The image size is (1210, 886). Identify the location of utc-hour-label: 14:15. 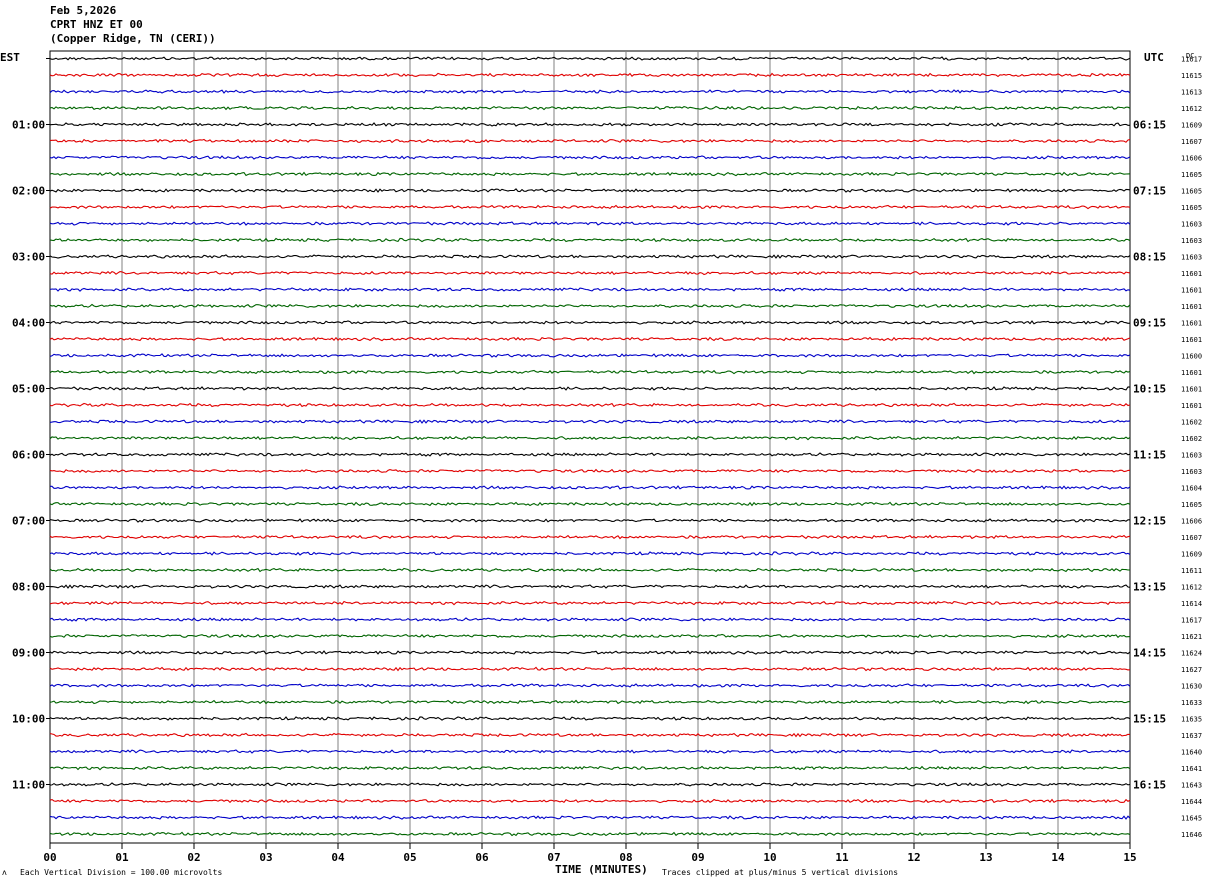
(1149, 653).